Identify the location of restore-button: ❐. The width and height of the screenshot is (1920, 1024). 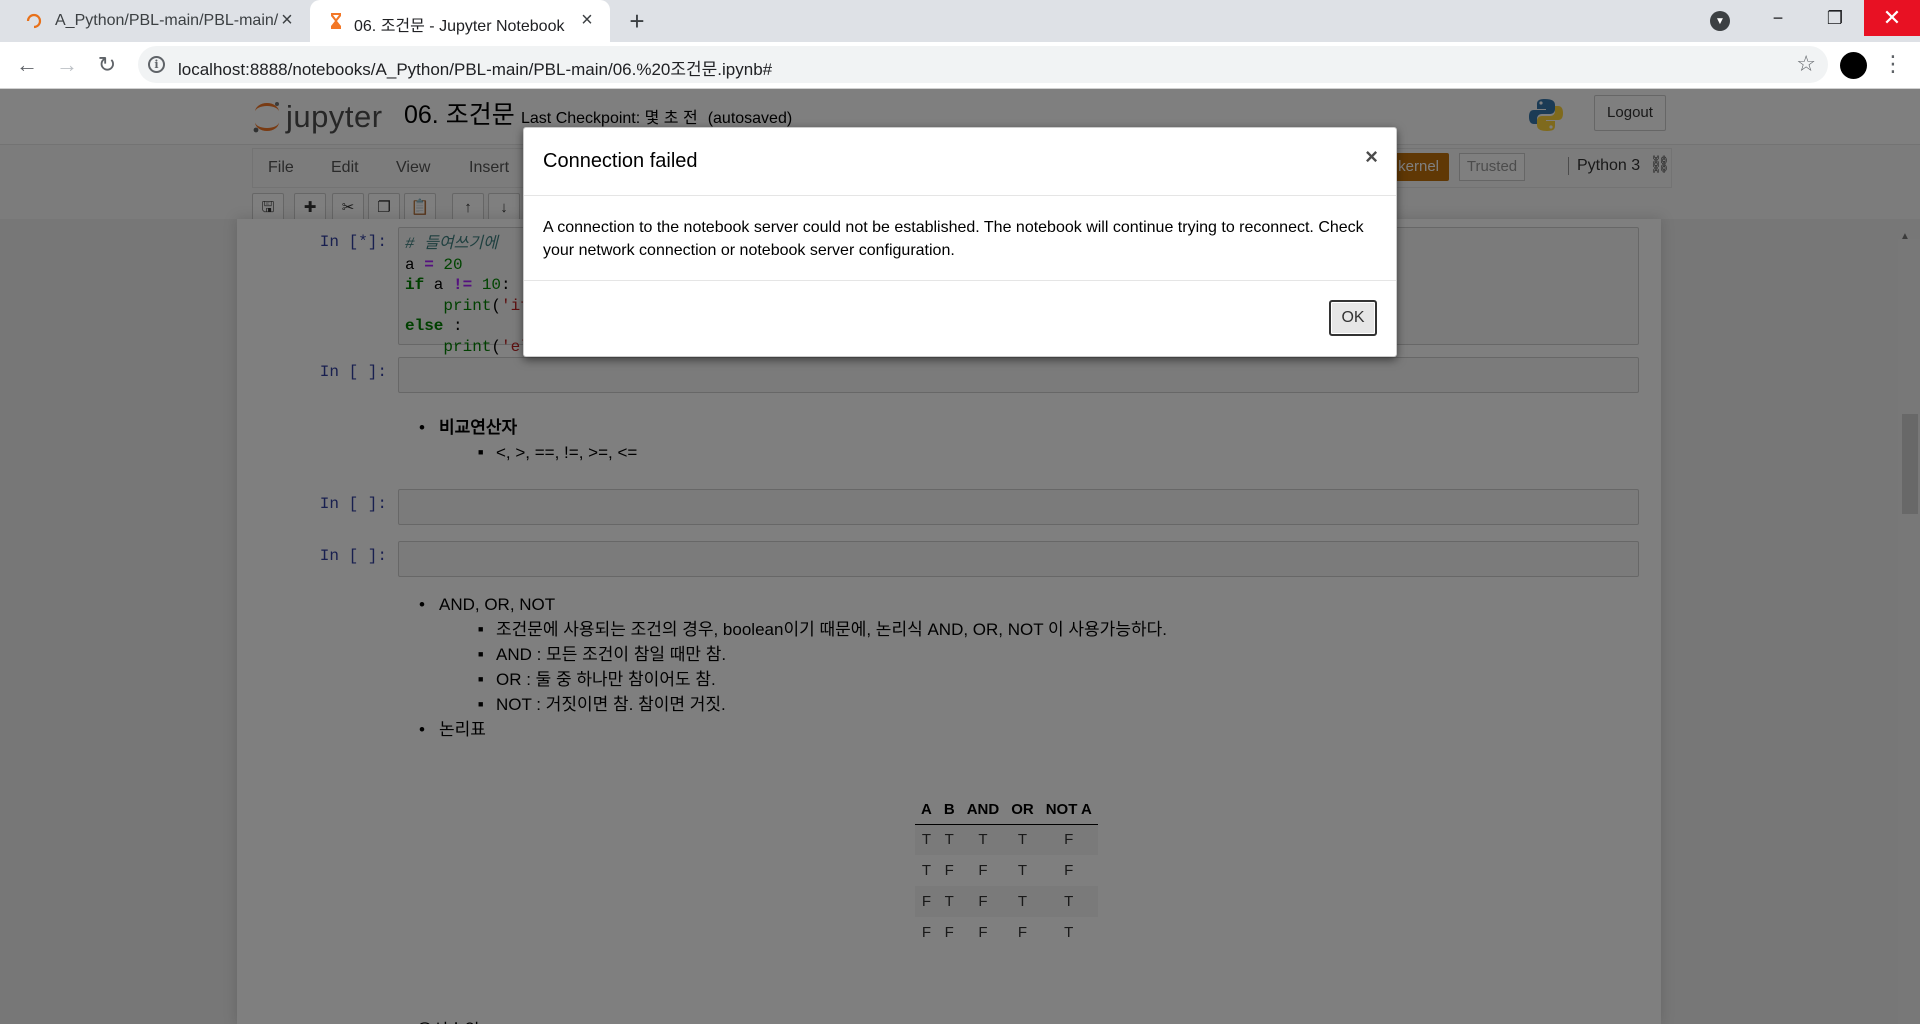
(1835, 18).